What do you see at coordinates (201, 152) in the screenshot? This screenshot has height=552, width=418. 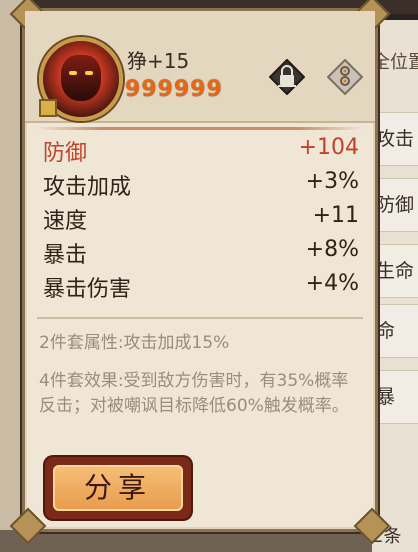 I see `main-stat-row: 防御 +104` at bounding box center [201, 152].